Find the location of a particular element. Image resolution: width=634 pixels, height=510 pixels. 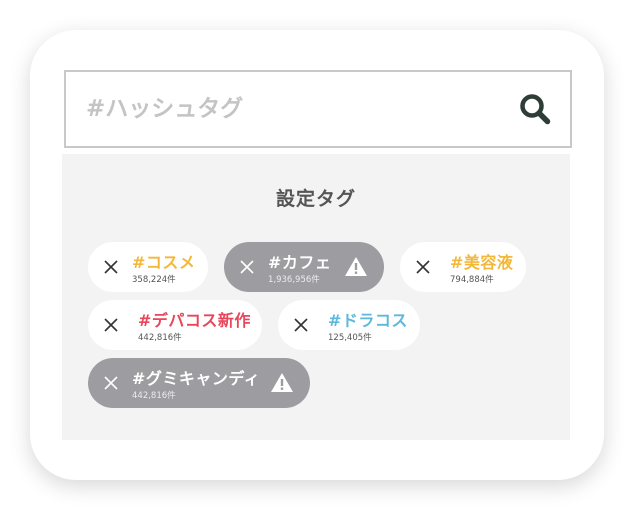

tag-chip: #美容液 794,884件 is located at coordinates (463, 267).